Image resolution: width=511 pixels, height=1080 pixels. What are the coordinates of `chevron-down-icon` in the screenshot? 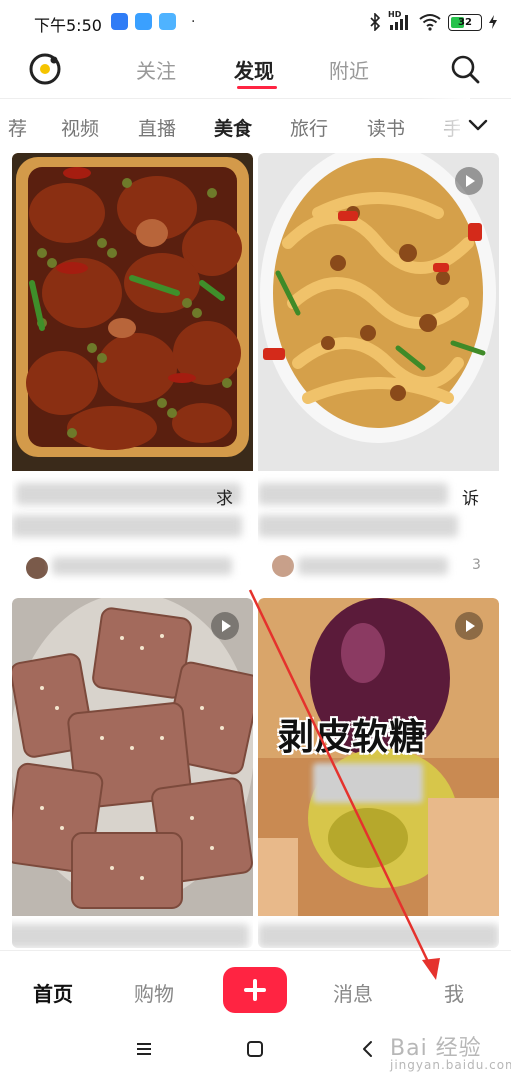 It's located at (478, 125).